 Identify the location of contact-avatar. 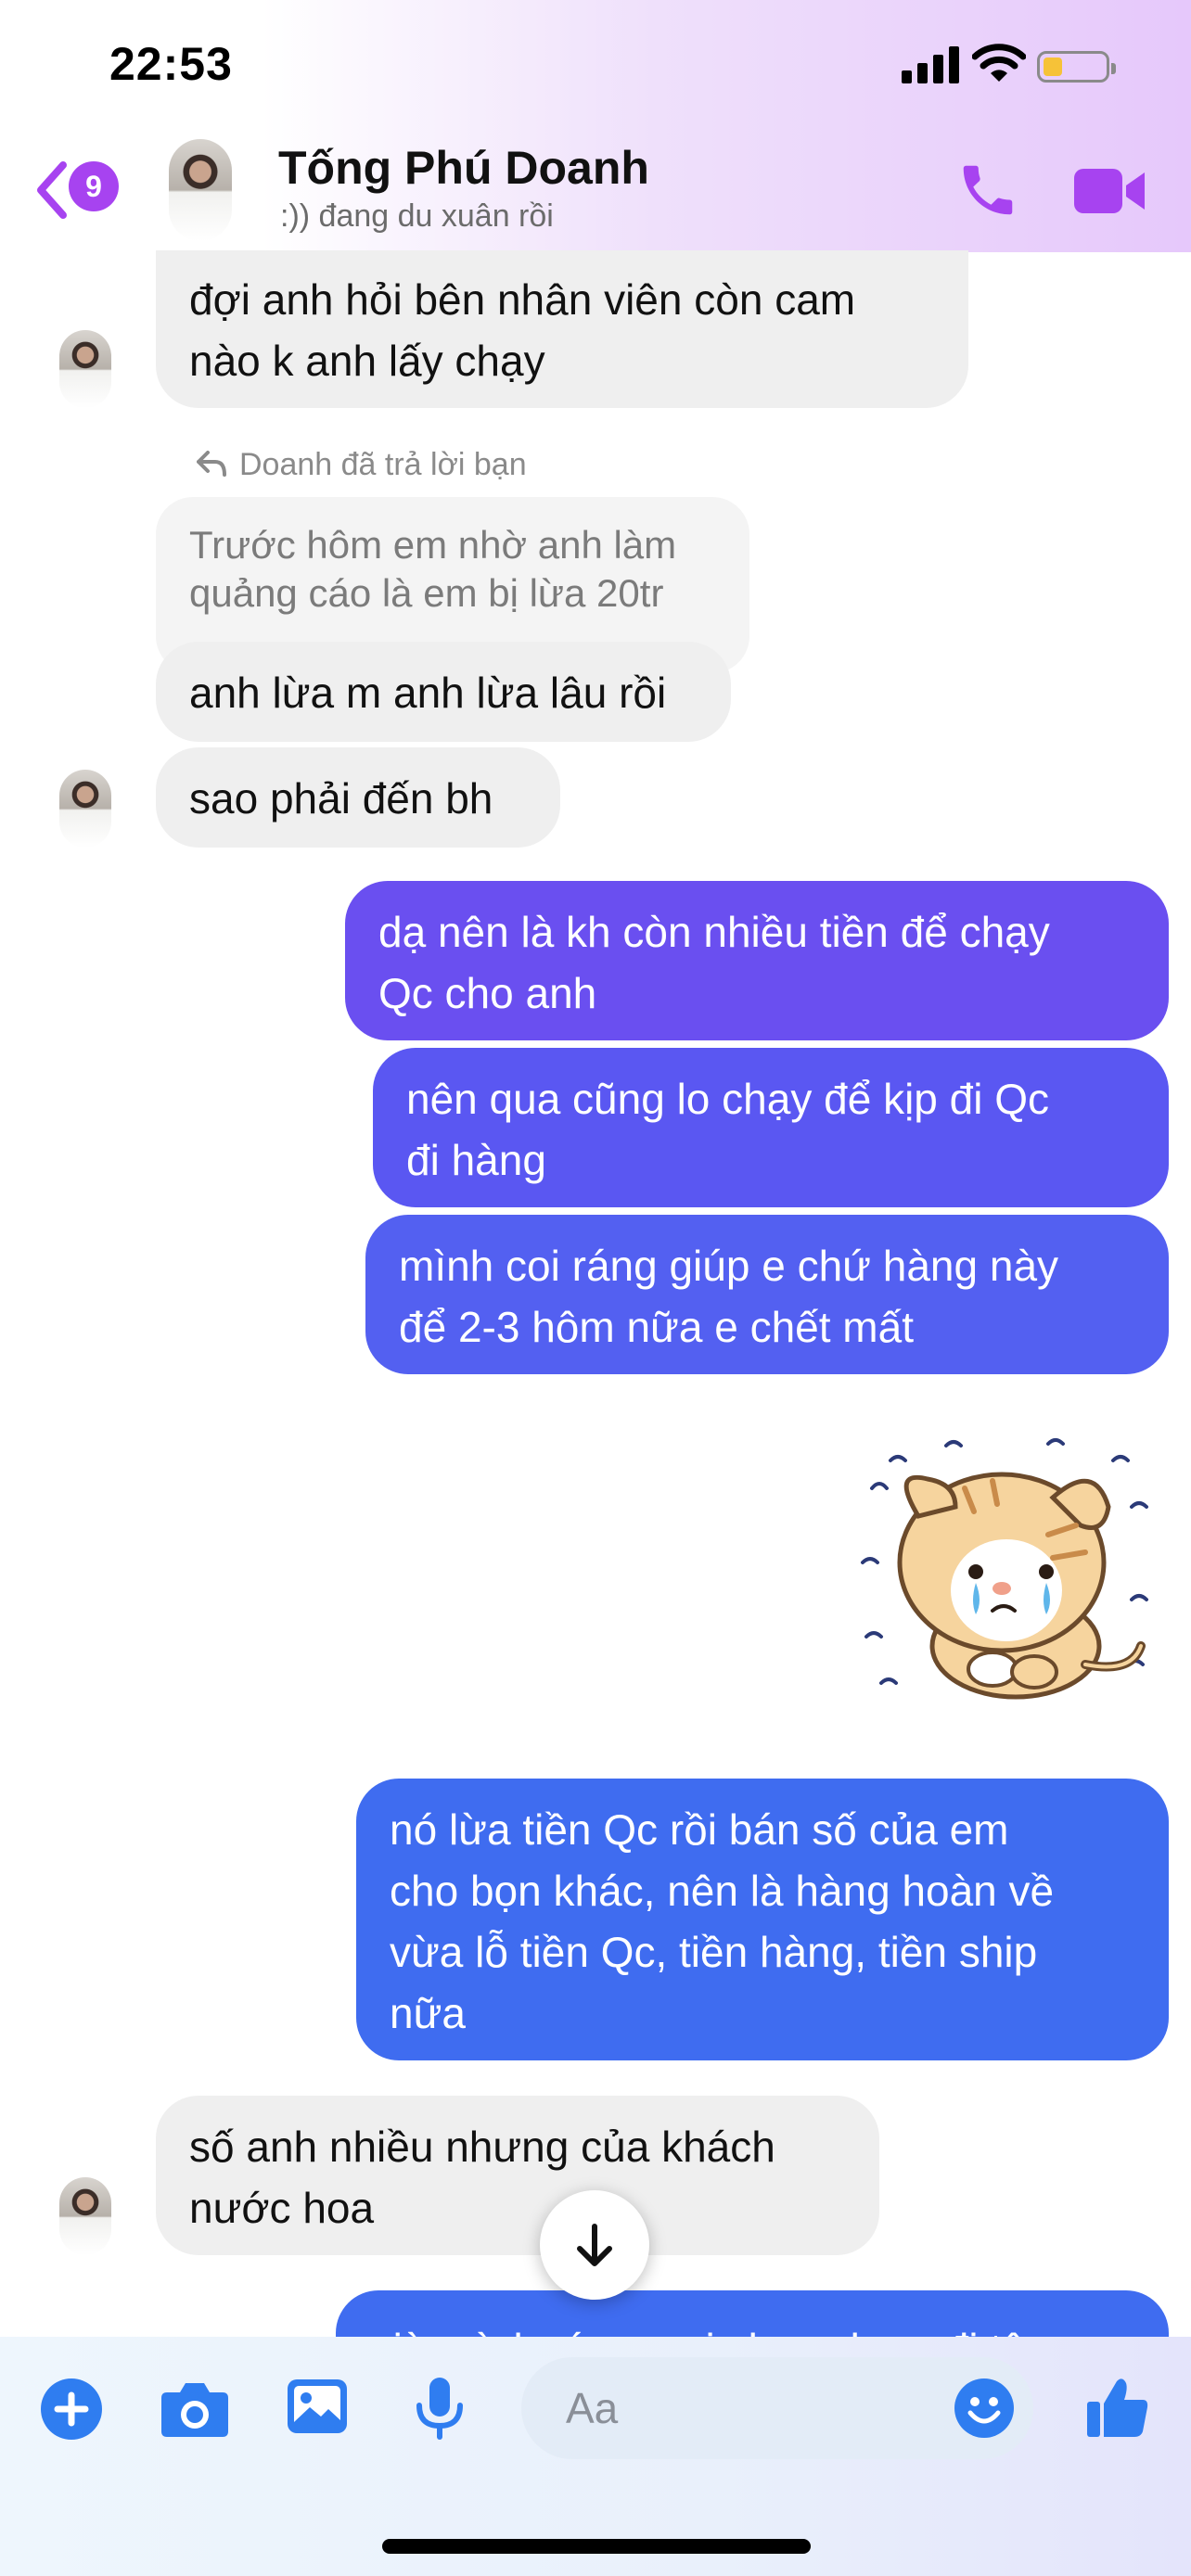
(200, 190).